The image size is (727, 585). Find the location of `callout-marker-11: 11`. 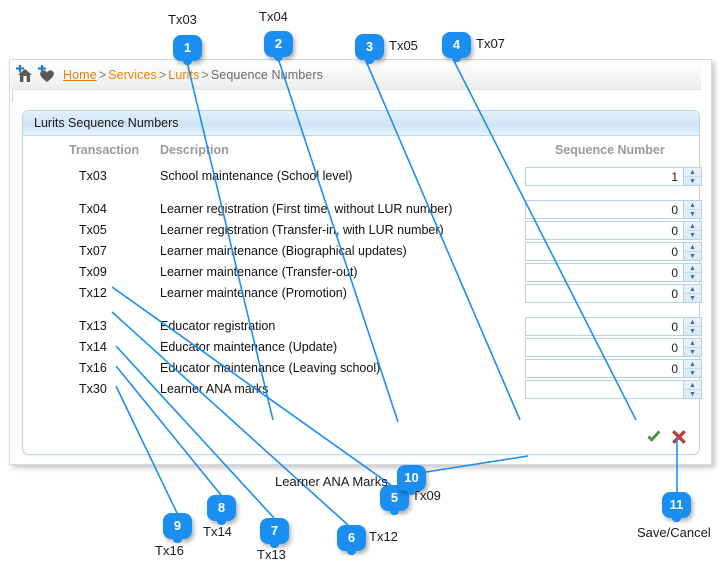

callout-marker-11: 11 is located at coordinates (676, 507).